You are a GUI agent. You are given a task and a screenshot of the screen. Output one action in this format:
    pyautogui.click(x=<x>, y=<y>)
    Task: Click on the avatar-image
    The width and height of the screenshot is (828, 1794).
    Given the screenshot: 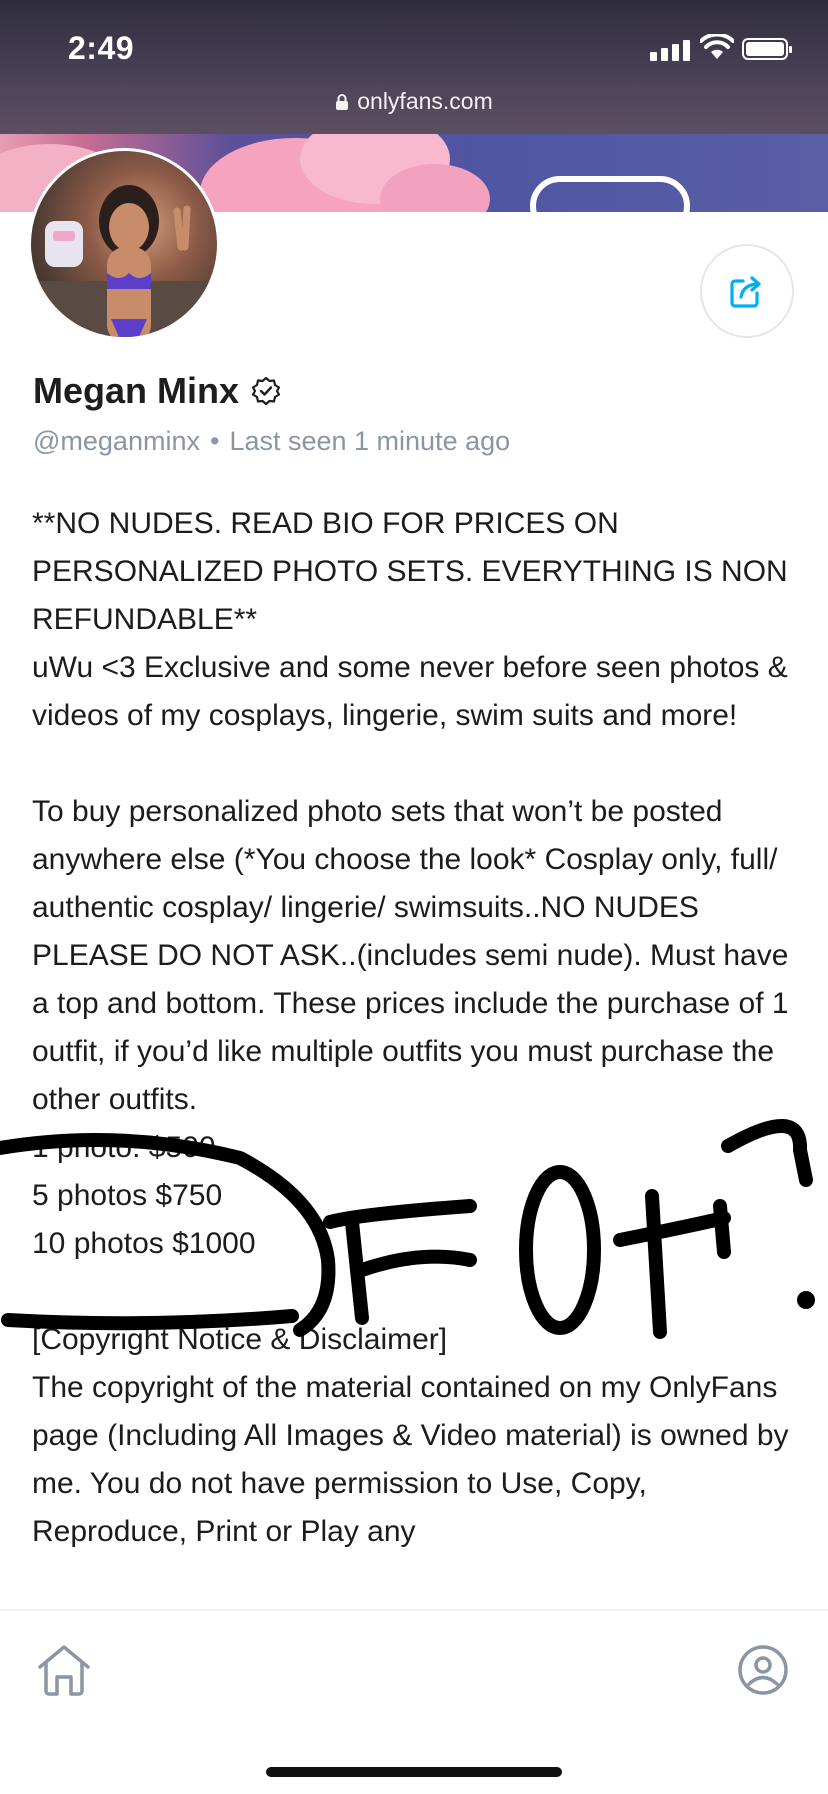 What is the action you would take?
    pyautogui.click(x=124, y=261)
    